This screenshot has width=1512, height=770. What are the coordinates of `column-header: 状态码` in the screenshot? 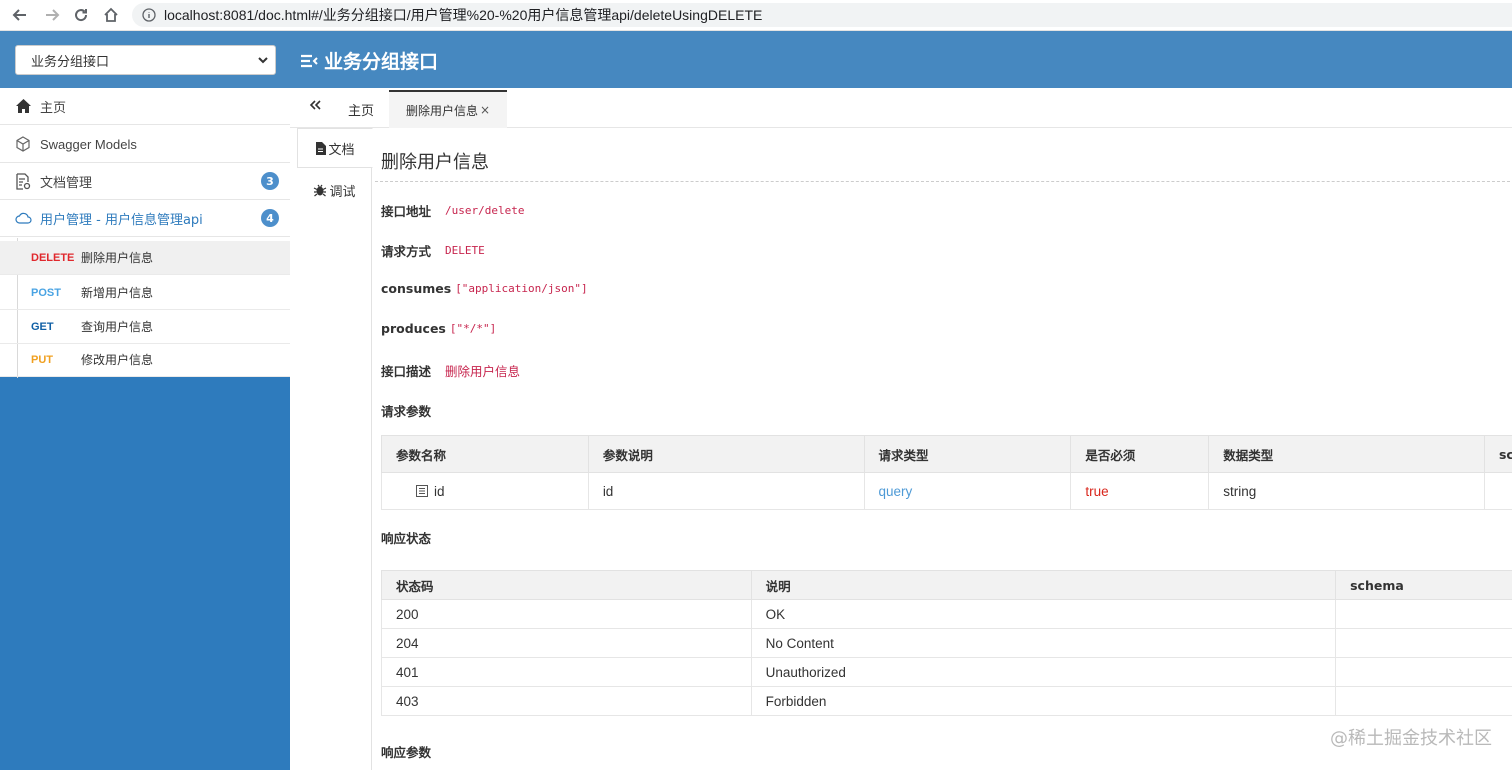 It's located at (566, 585).